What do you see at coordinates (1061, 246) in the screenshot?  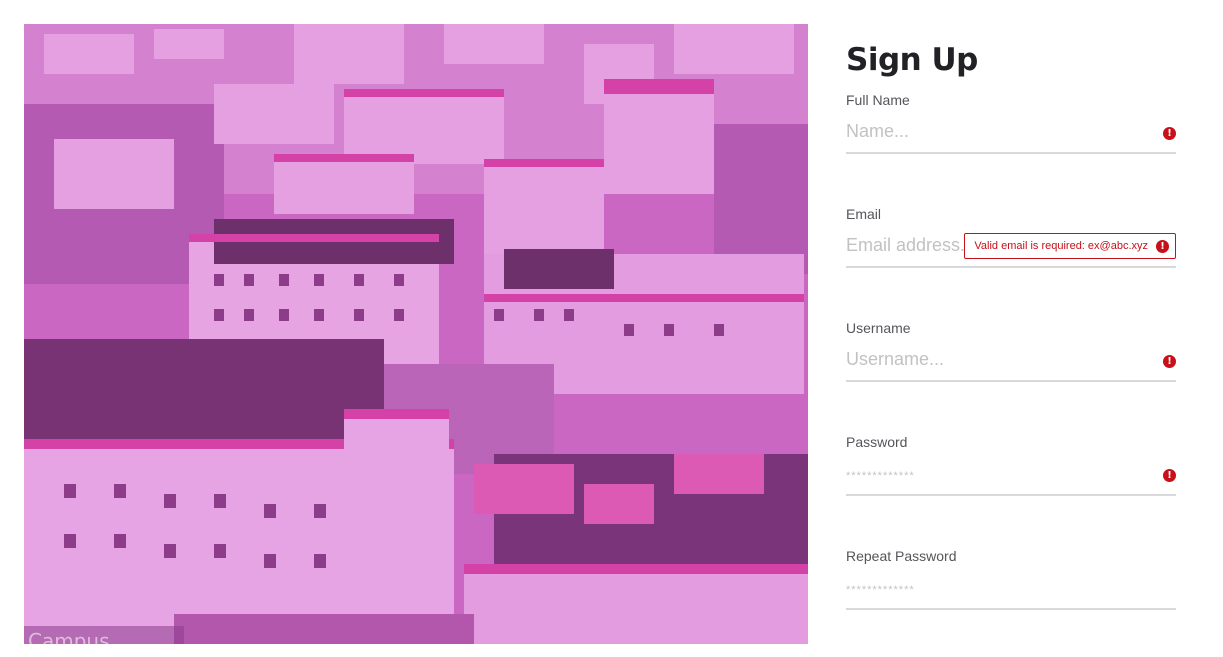 I see `email-error-message: Valid email is required: ex@abc.xyz` at bounding box center [1061, 246].